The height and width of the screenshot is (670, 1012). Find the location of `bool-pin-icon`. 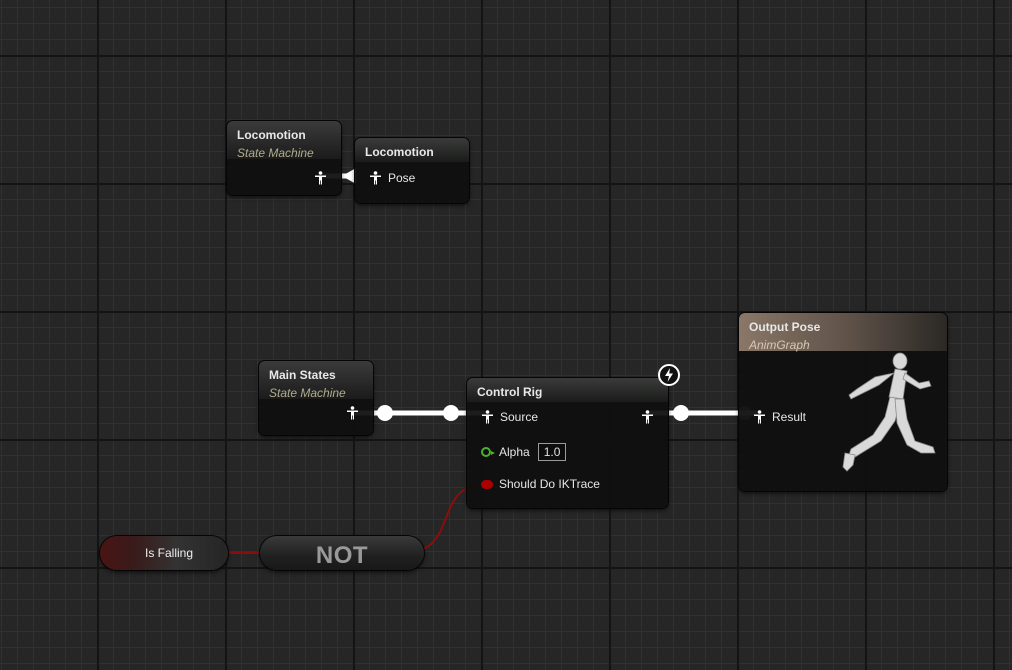

bool-pin-icon is located at coordinates (487, 484).